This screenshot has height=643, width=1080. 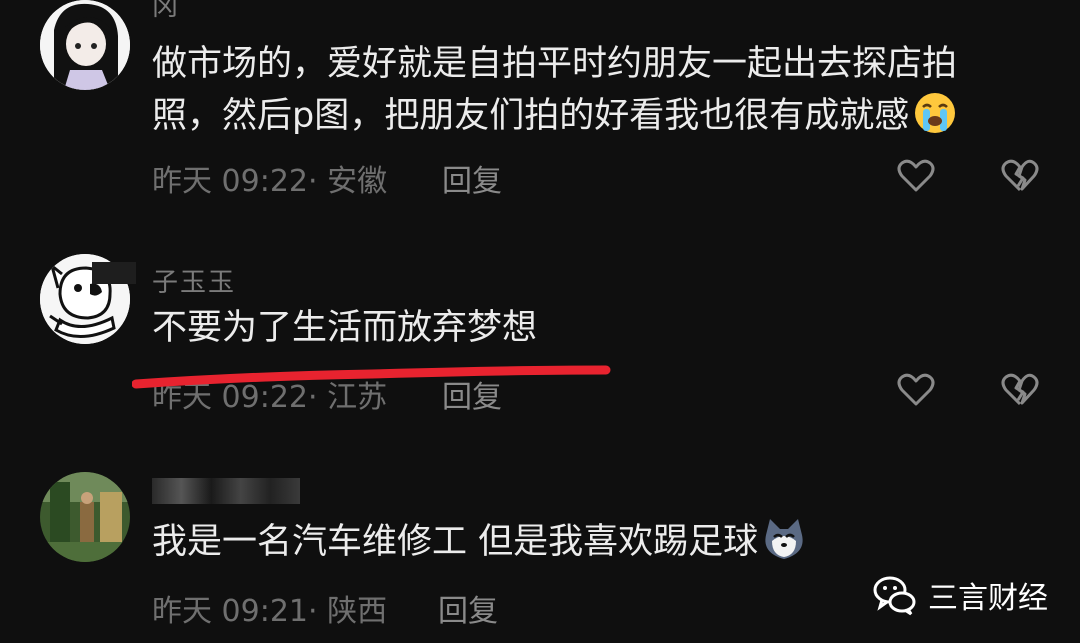 What do you see at coordinates (371, 377) in the screenshot?
I see `highlight-underline` at bounding box center [371, 377].